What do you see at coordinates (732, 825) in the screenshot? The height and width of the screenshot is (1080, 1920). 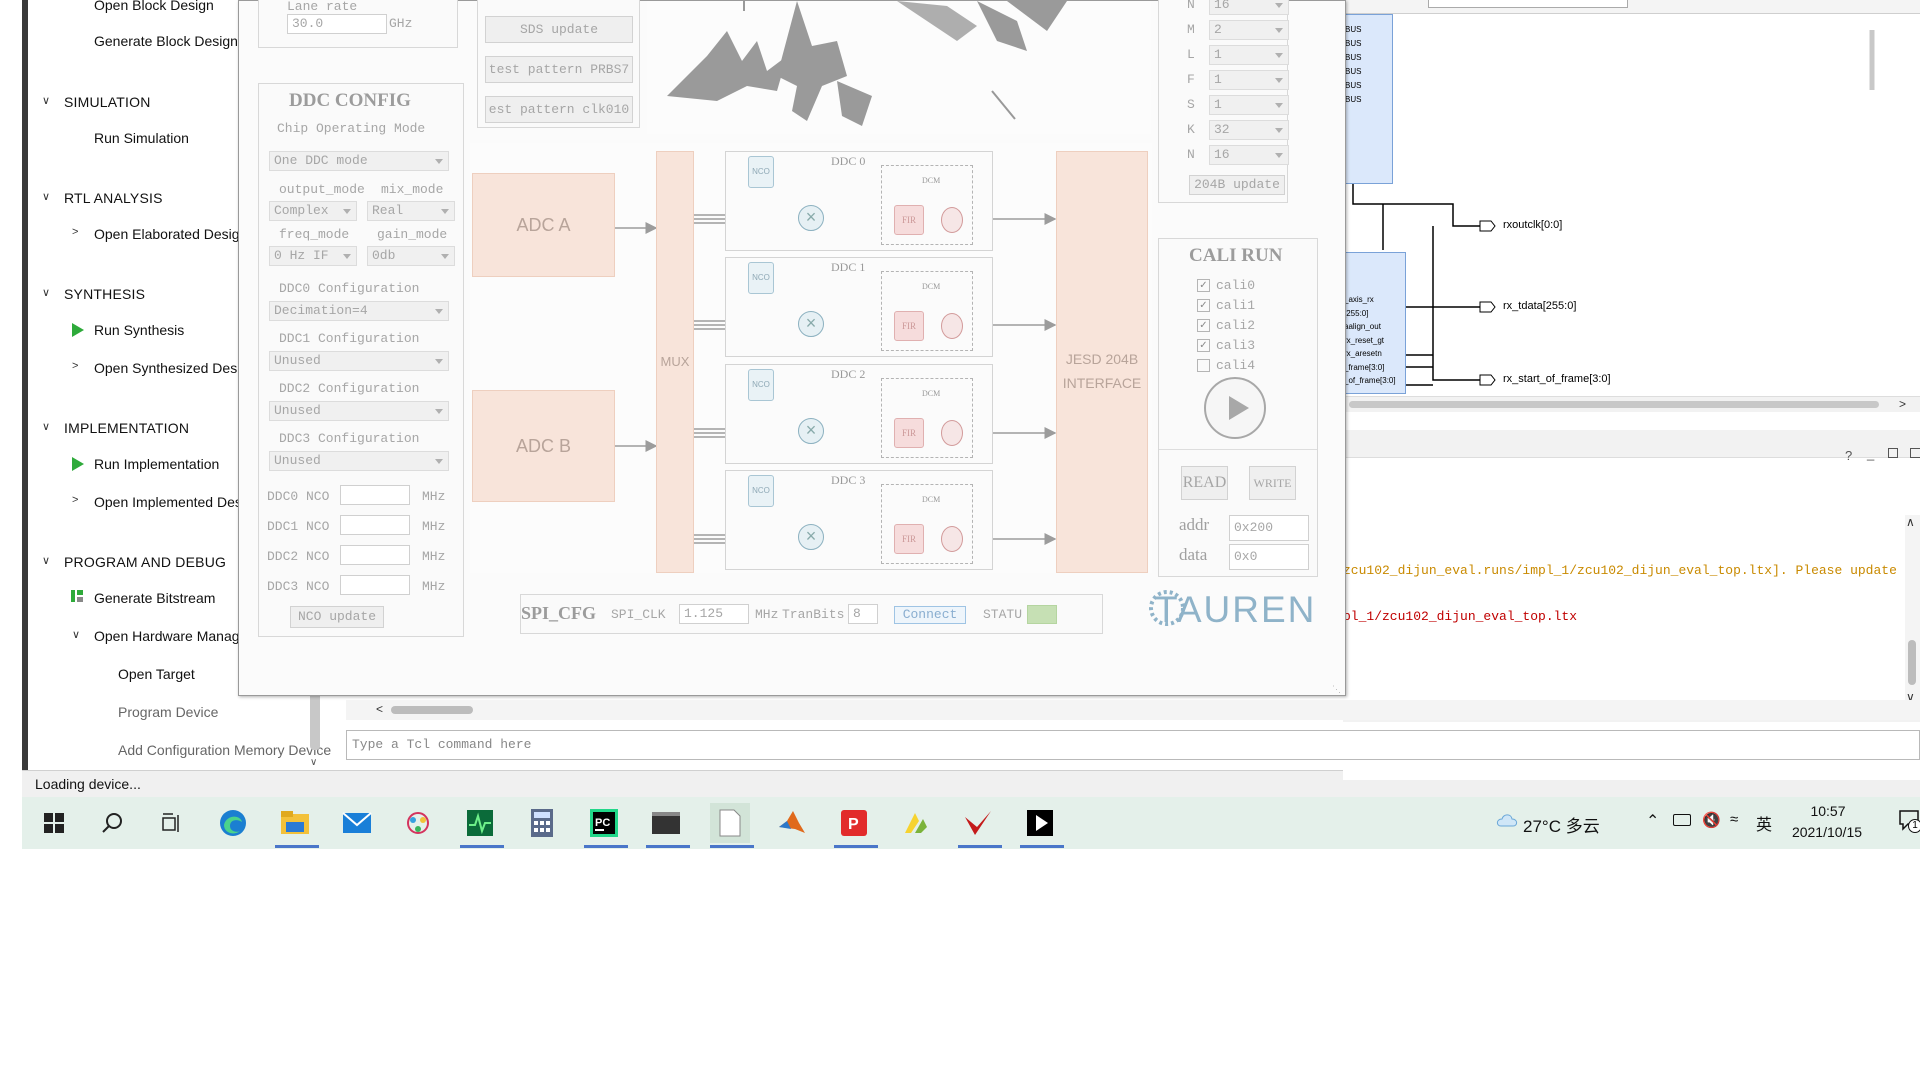 I see `document-icon` at bounding box center [732, 825].